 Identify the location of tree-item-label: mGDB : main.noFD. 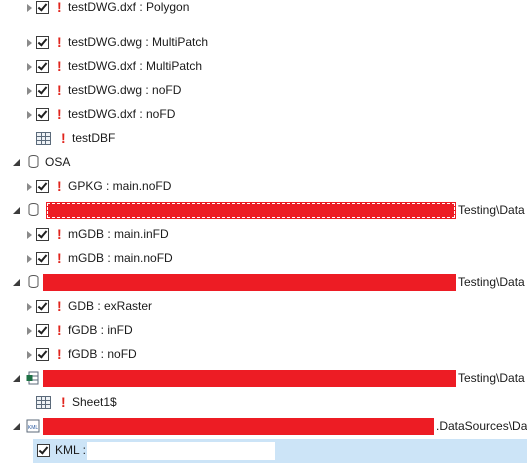
(120, 258).